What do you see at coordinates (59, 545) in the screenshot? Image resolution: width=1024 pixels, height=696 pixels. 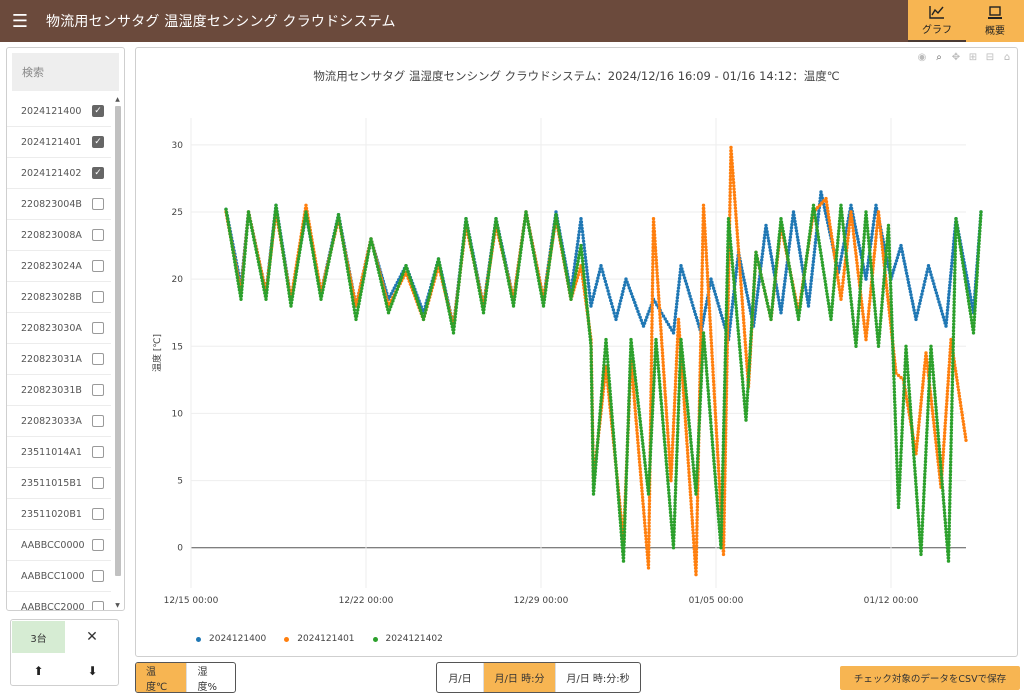 I see `device-item: AABBCC0000` at bounding box center [59, 545].